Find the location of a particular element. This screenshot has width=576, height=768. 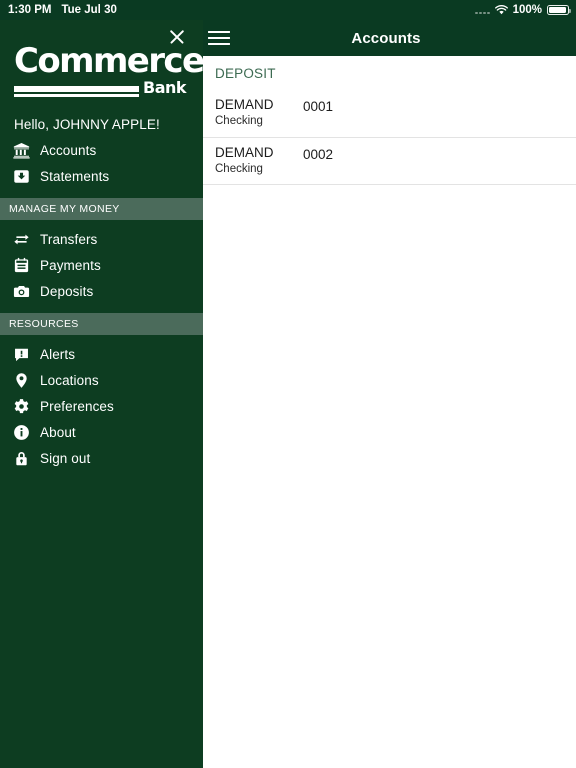

account-number: 0002 is located at coordinates (318, 154).